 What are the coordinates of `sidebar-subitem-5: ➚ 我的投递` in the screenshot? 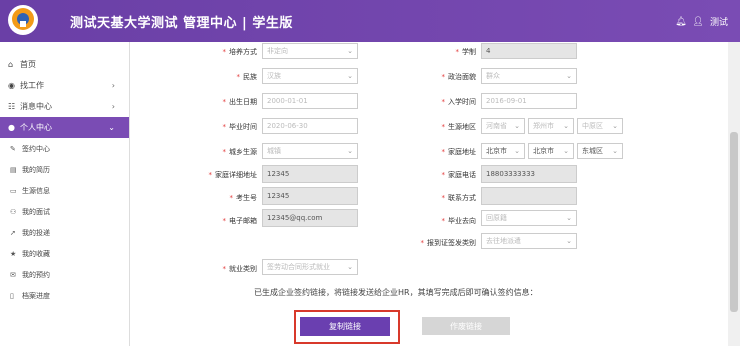 It's located at (64, 232).